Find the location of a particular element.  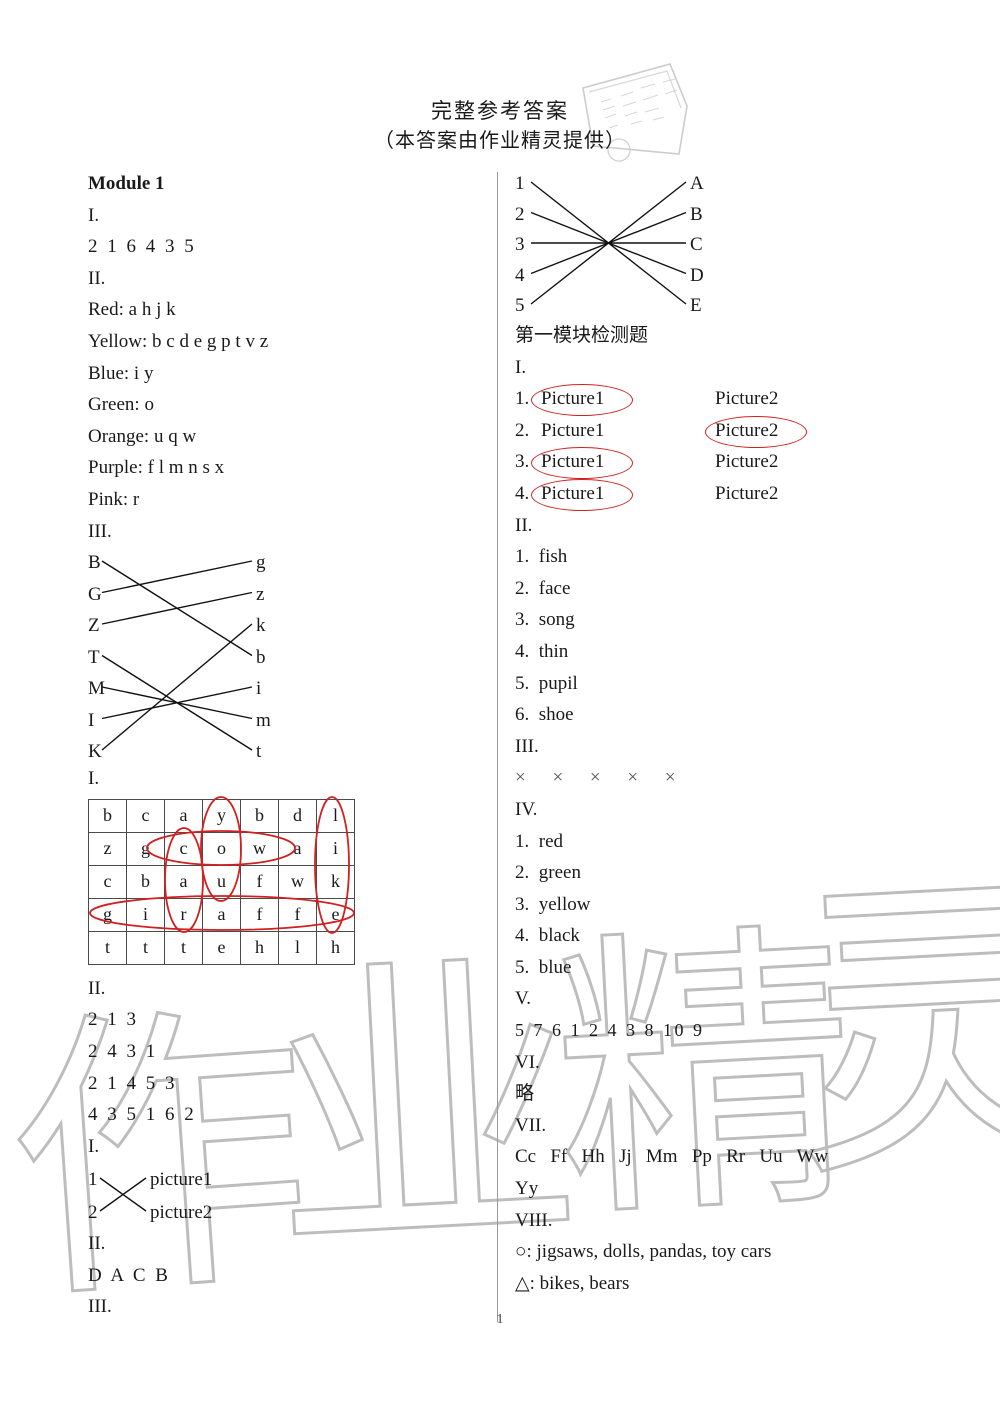

letter-grid-cell: k is located at coordinates (335, 881).